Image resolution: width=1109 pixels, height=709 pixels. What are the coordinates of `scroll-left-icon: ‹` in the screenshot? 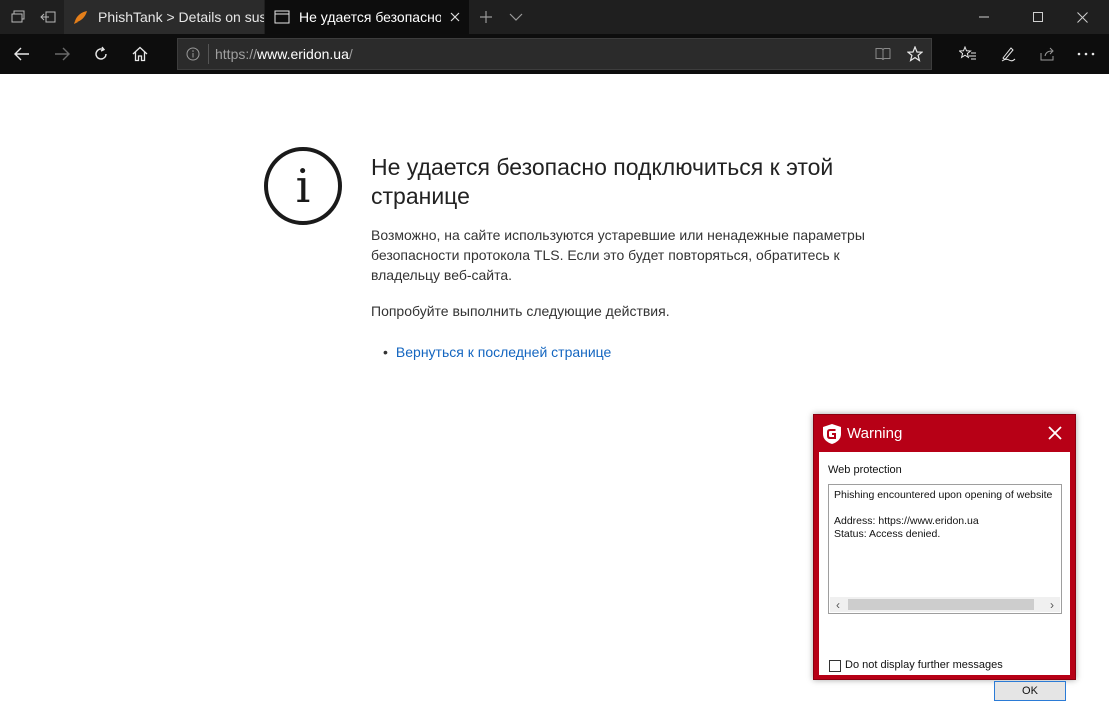 It's located at (838, 604).